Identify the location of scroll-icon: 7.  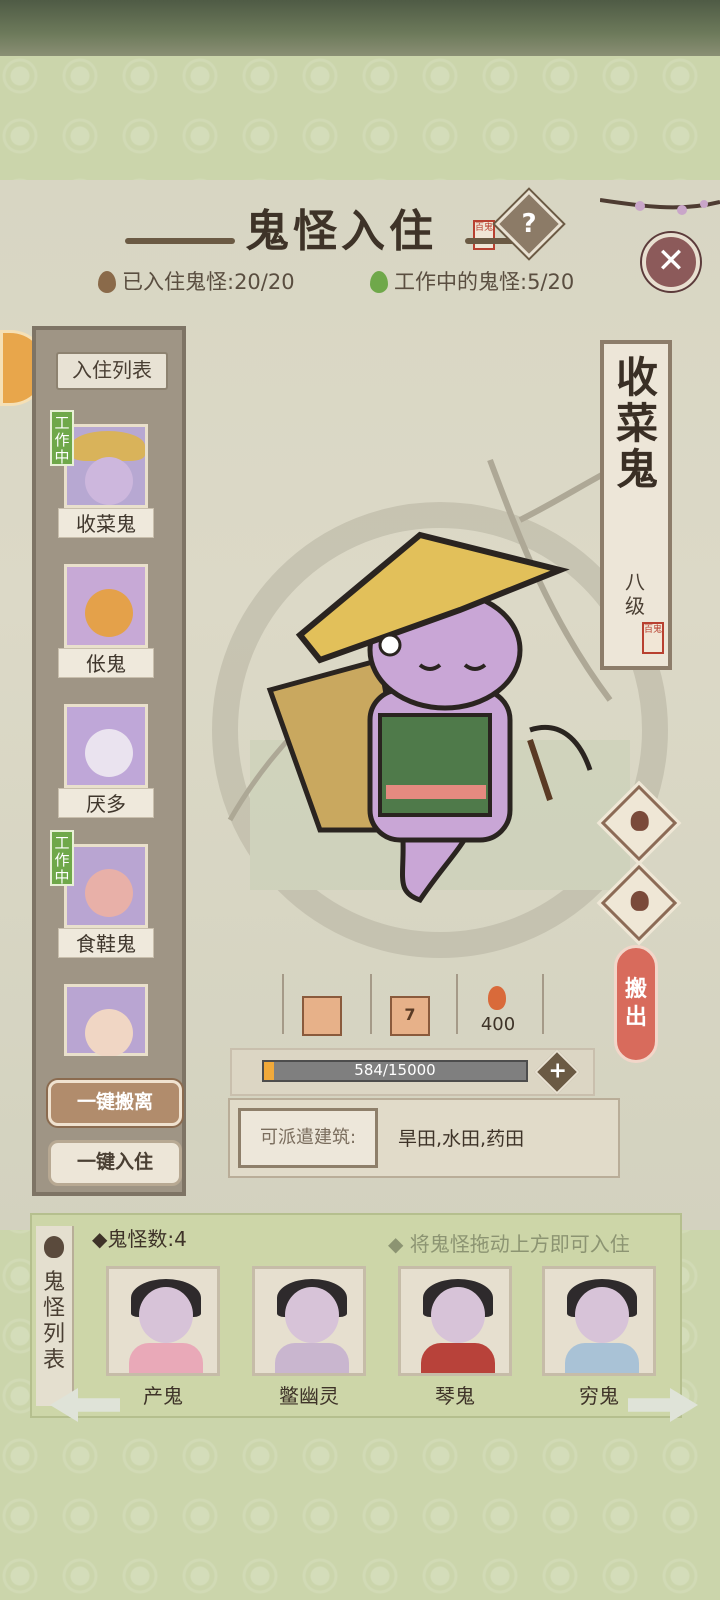
(410, 1016).